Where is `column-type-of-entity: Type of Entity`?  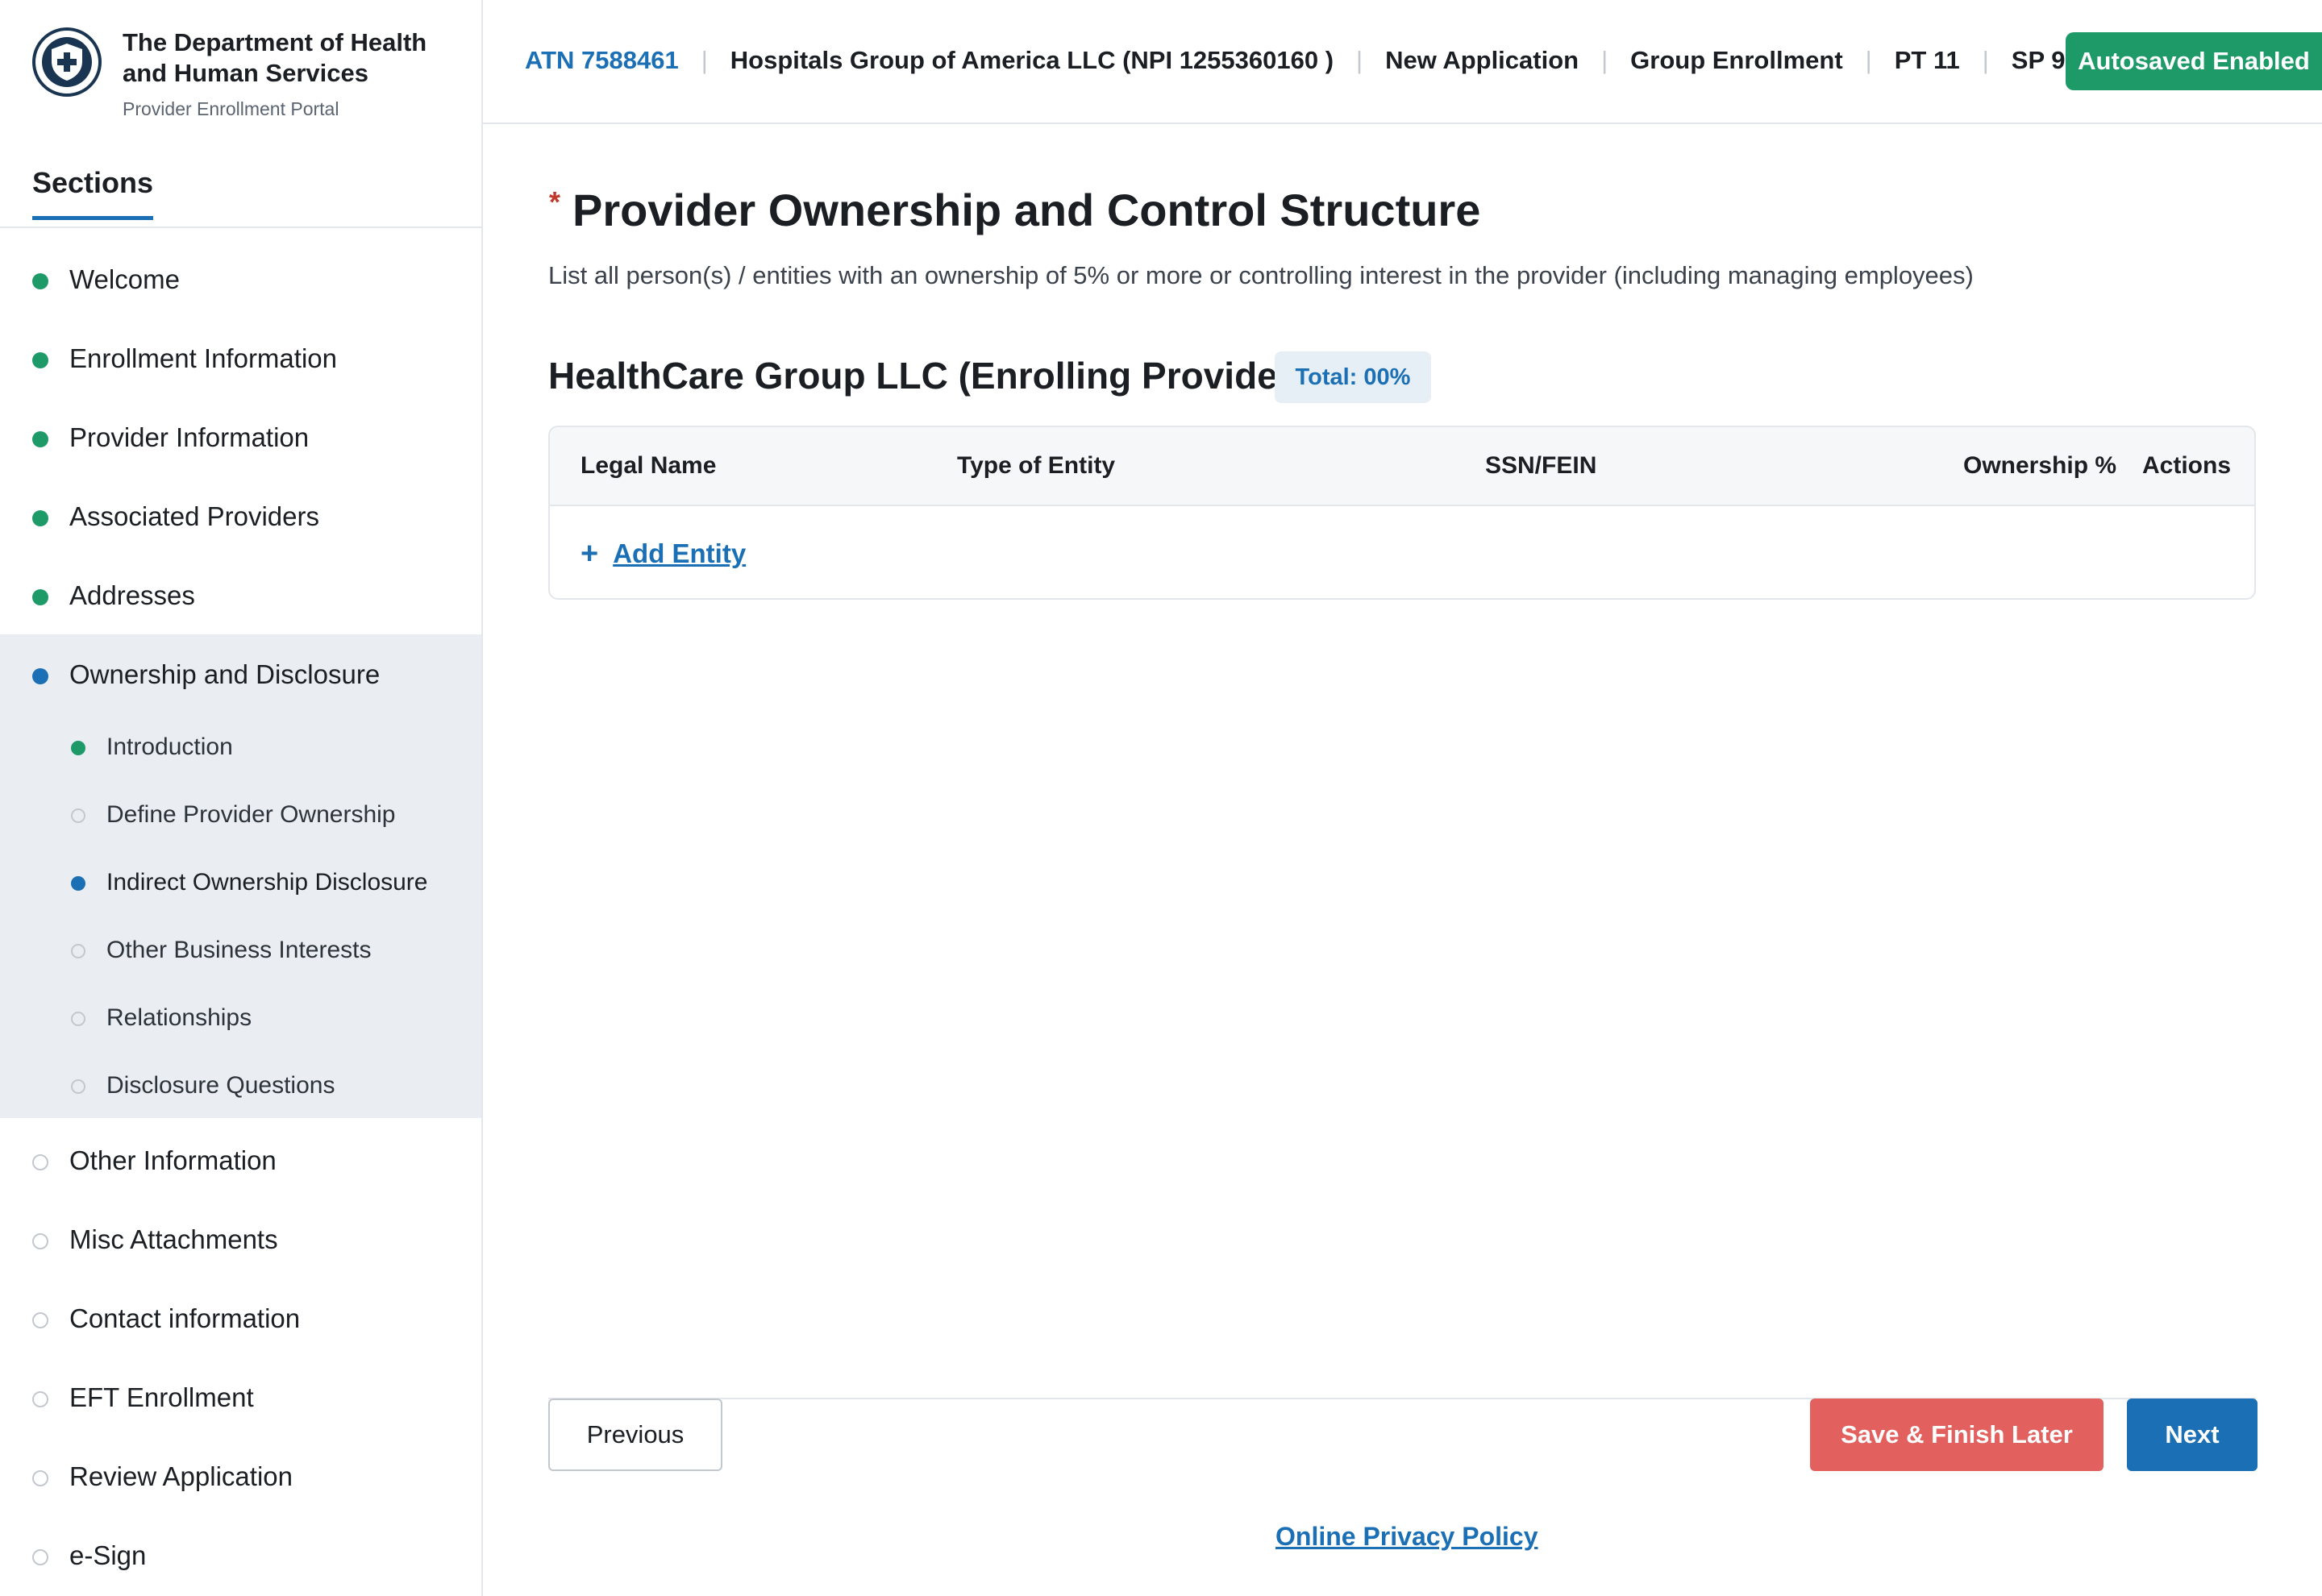
column-type-of-entity: Type of Entity is located at coordinates (1036, 465).